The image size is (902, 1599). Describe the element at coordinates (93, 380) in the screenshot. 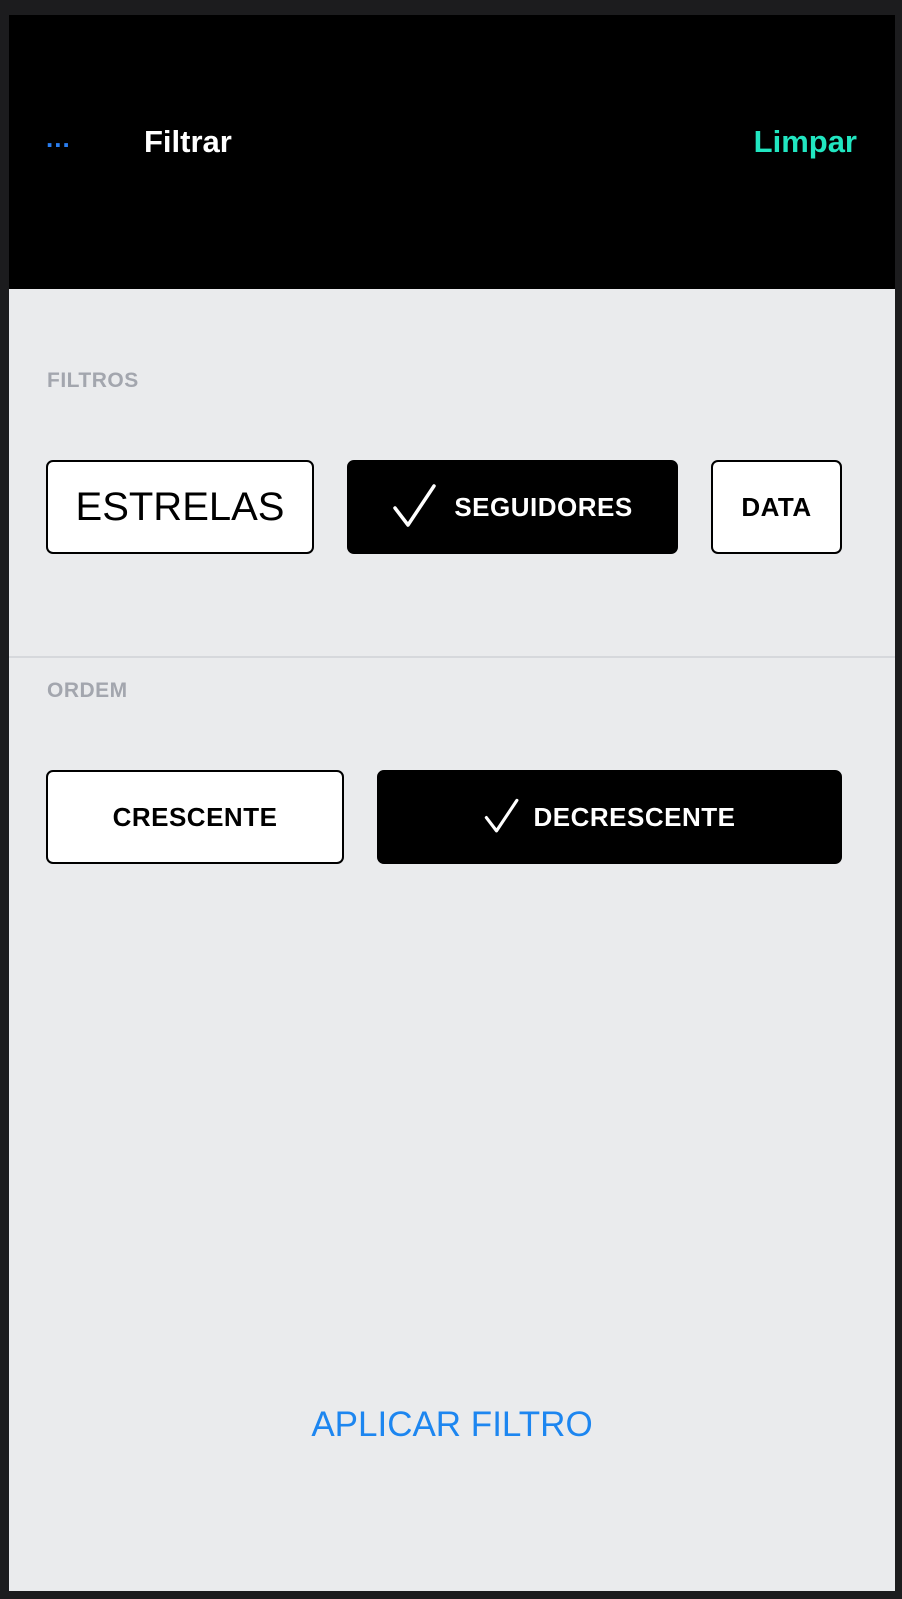

I see `filters-section-label: FILTROS` at that location.